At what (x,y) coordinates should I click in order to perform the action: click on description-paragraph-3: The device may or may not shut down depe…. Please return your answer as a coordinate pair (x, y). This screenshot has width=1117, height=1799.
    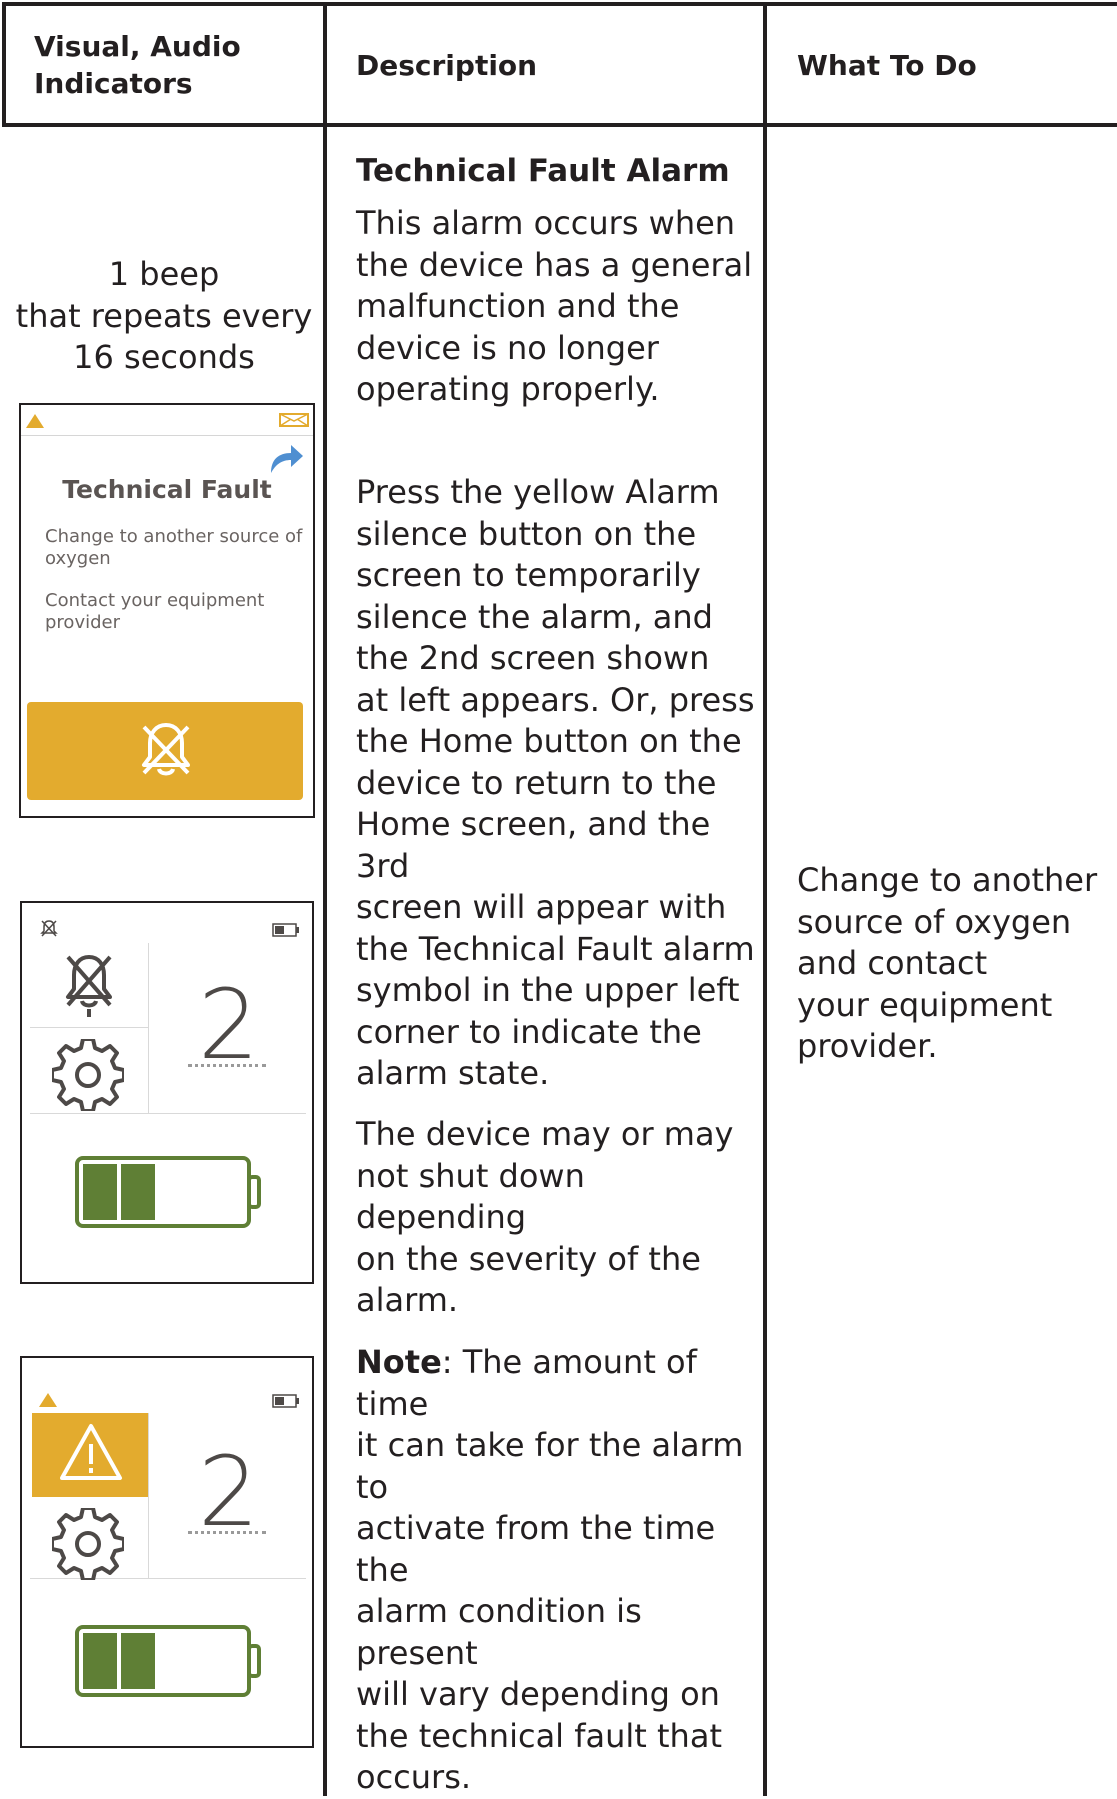
    Looking at the image, I should click on (545, 1217).